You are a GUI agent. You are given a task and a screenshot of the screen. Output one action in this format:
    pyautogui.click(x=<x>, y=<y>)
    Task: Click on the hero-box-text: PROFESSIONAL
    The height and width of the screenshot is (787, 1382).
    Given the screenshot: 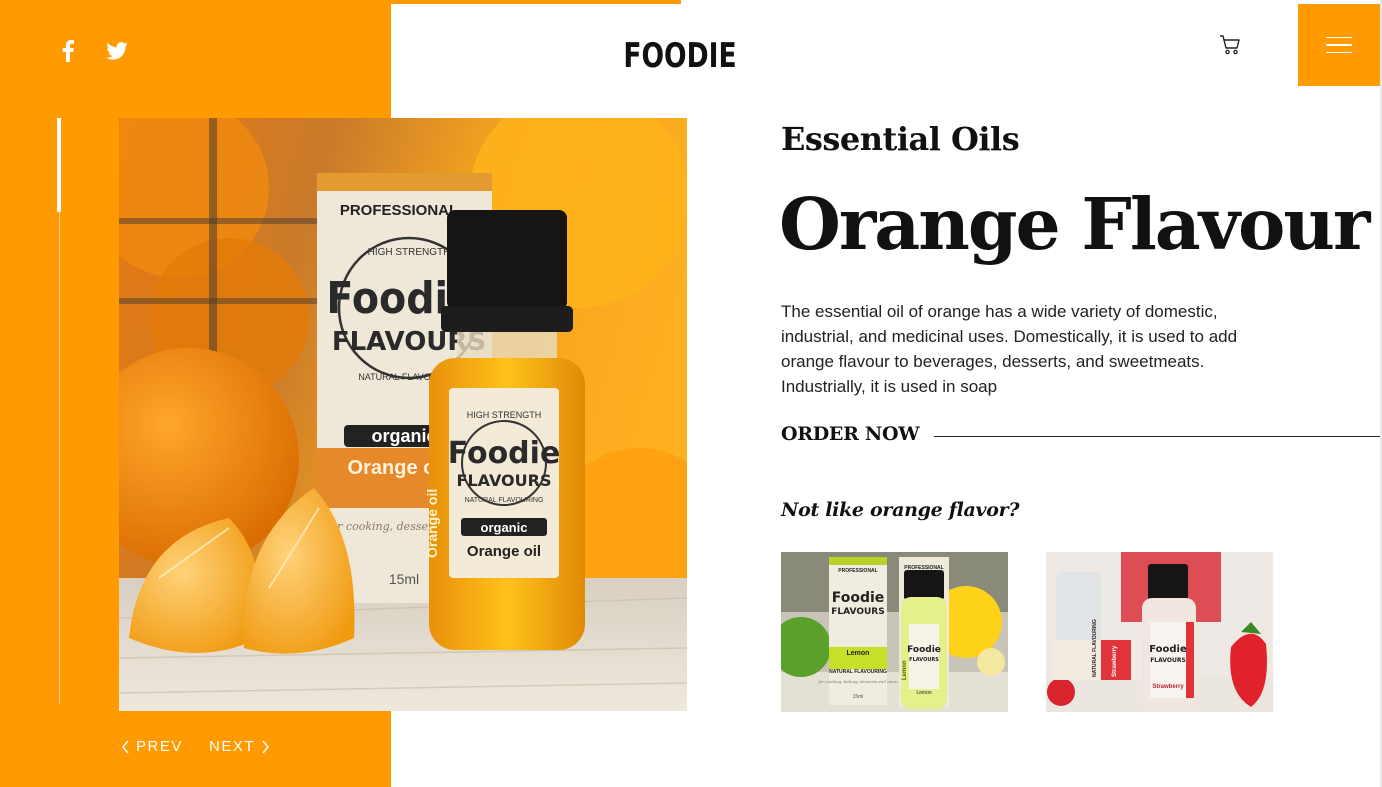 What is the action you would take?
    pyautogui.click(x=399, y=210)
    